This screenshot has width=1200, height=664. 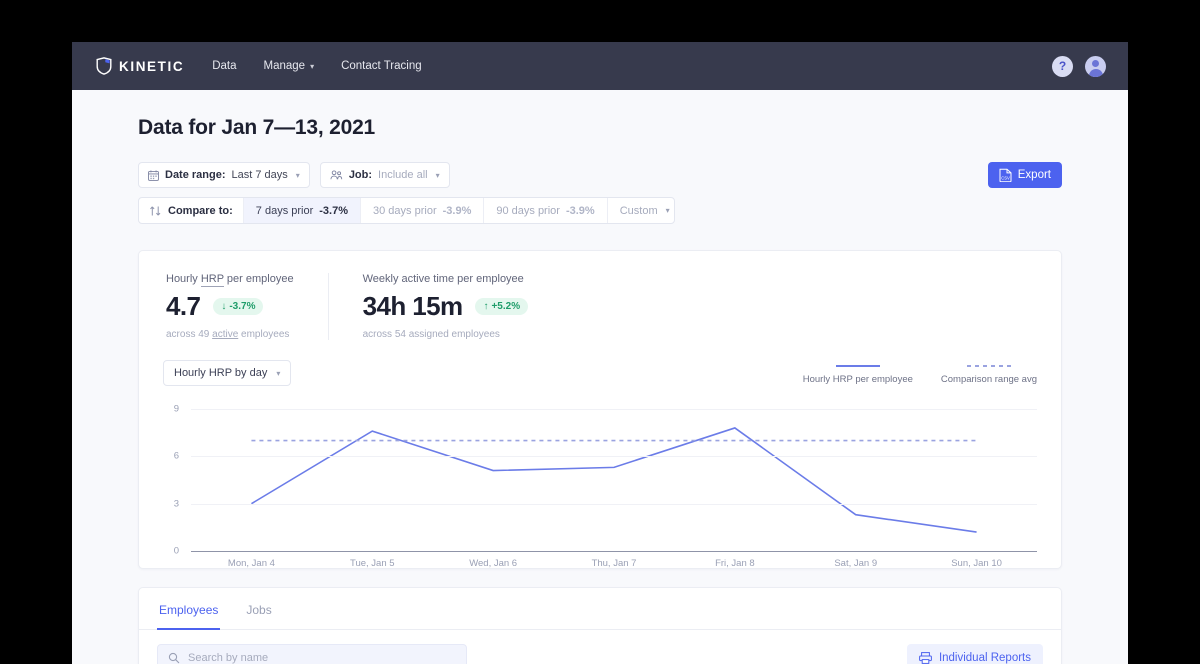 What do you see at coordinates (735, 563) in the screenshot?
I see `x-axis-tick: Fri, Jan 8` at bounding box center [735, 563].